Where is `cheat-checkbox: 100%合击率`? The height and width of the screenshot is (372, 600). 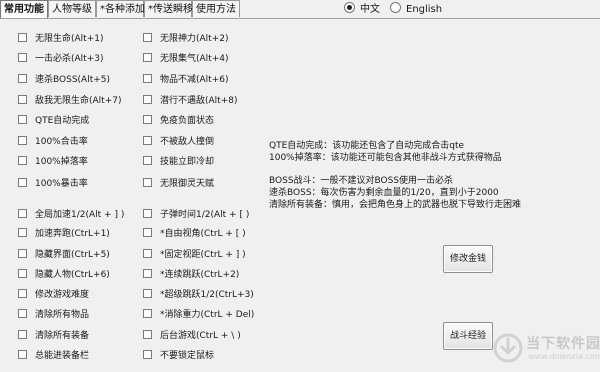
cheat-checkbox: 100%合击率 is located at coordinates (53, 142).